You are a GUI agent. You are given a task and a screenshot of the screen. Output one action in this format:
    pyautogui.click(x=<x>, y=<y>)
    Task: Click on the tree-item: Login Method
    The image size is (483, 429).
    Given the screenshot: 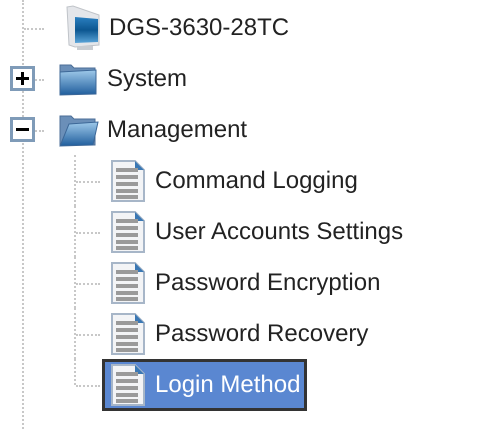 What is the action you would take?
    pyautogui.click(x=205, y=384)
    